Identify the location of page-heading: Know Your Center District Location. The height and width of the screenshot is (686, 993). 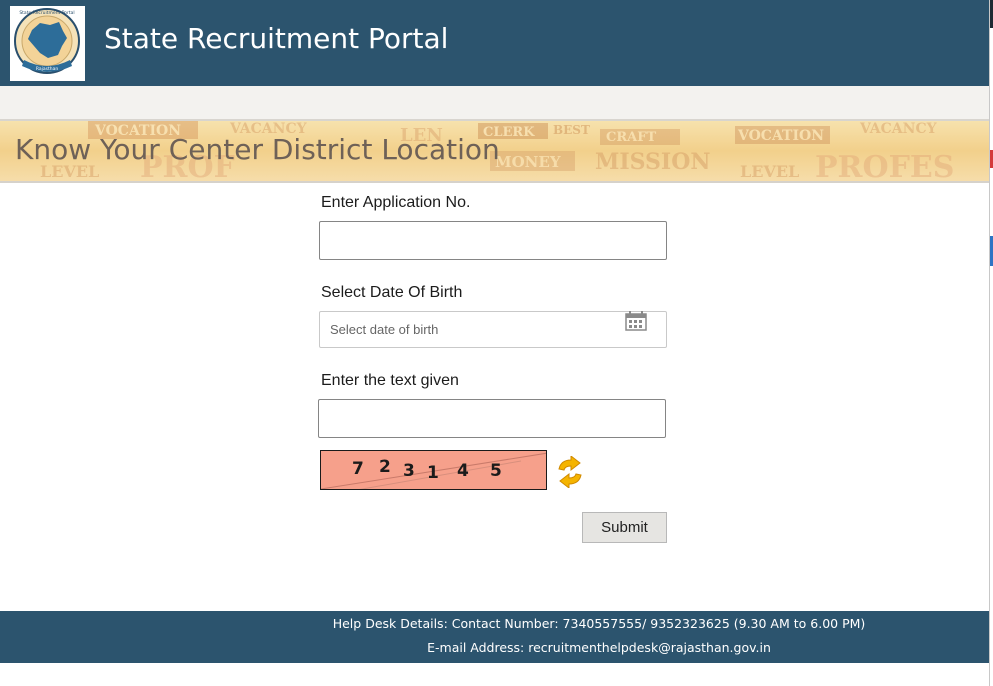
(257, 149).